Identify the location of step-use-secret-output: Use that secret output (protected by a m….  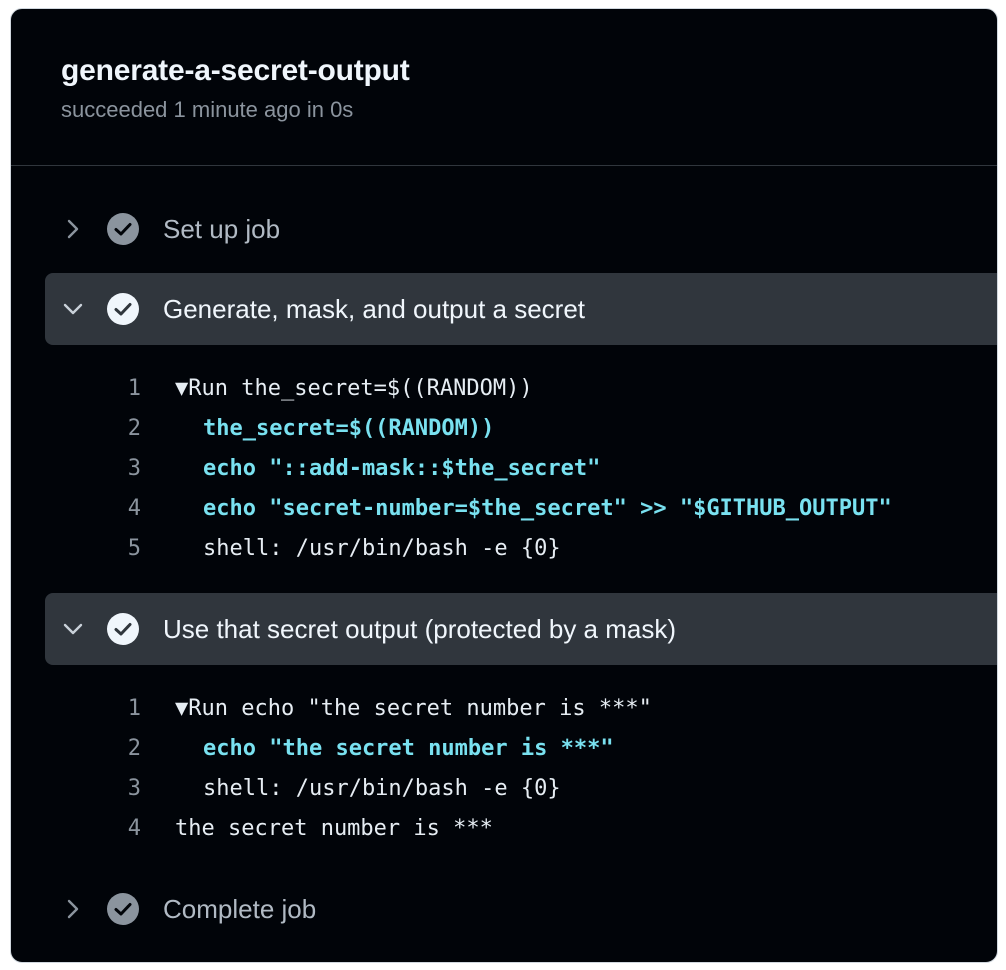
(521, 629).